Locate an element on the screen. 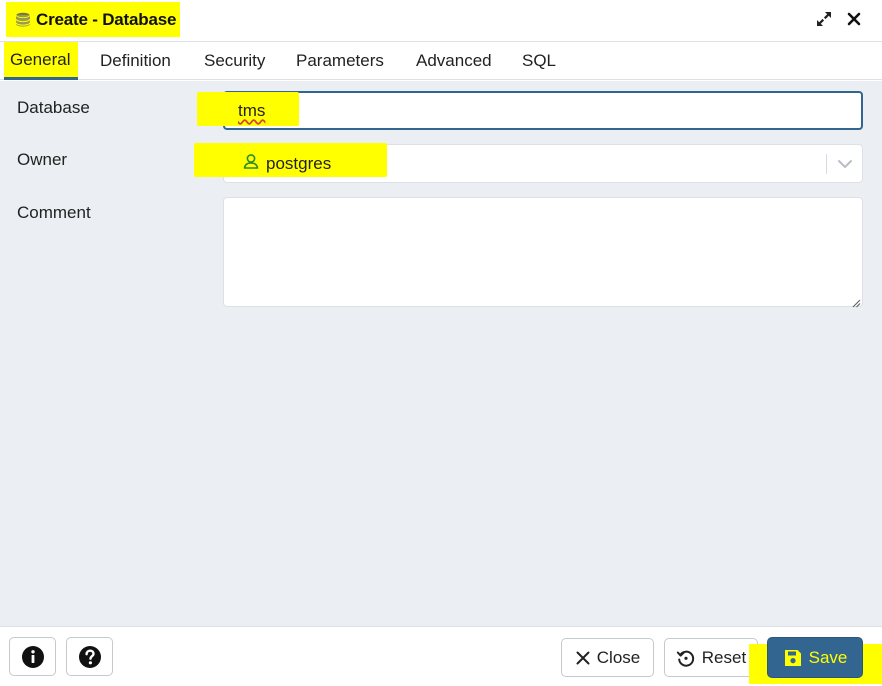 This screenshot has width=882, height=686. database-icon is located at coordinates (23, 20).